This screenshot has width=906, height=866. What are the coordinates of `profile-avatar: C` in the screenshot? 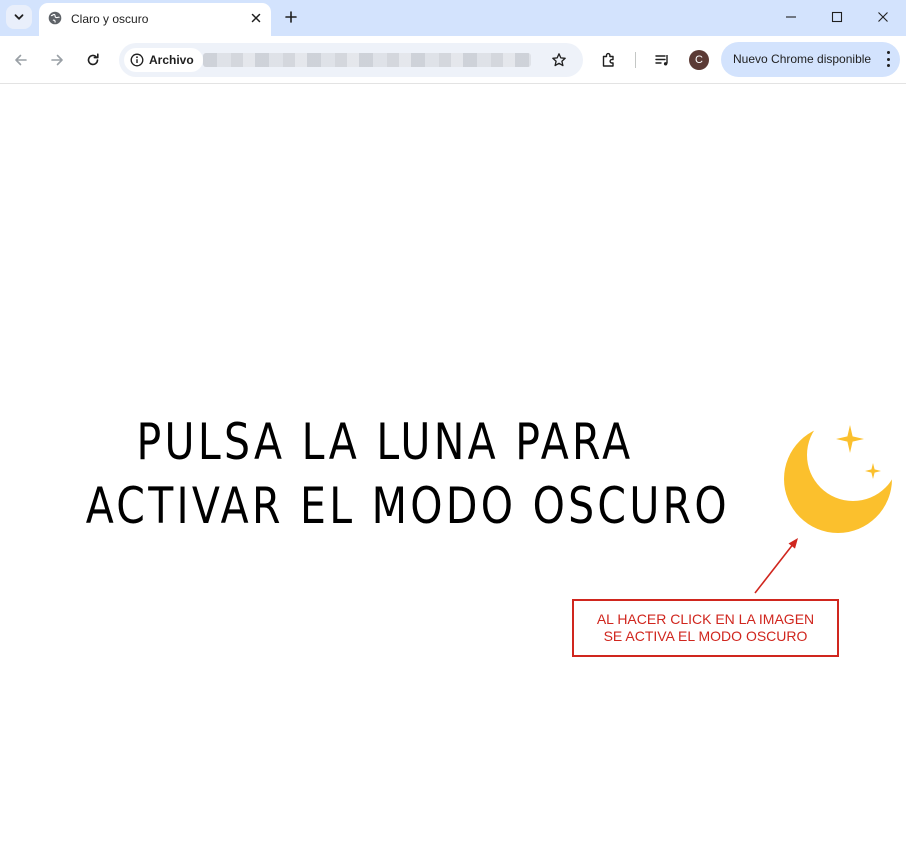 It's located at (699, 60).